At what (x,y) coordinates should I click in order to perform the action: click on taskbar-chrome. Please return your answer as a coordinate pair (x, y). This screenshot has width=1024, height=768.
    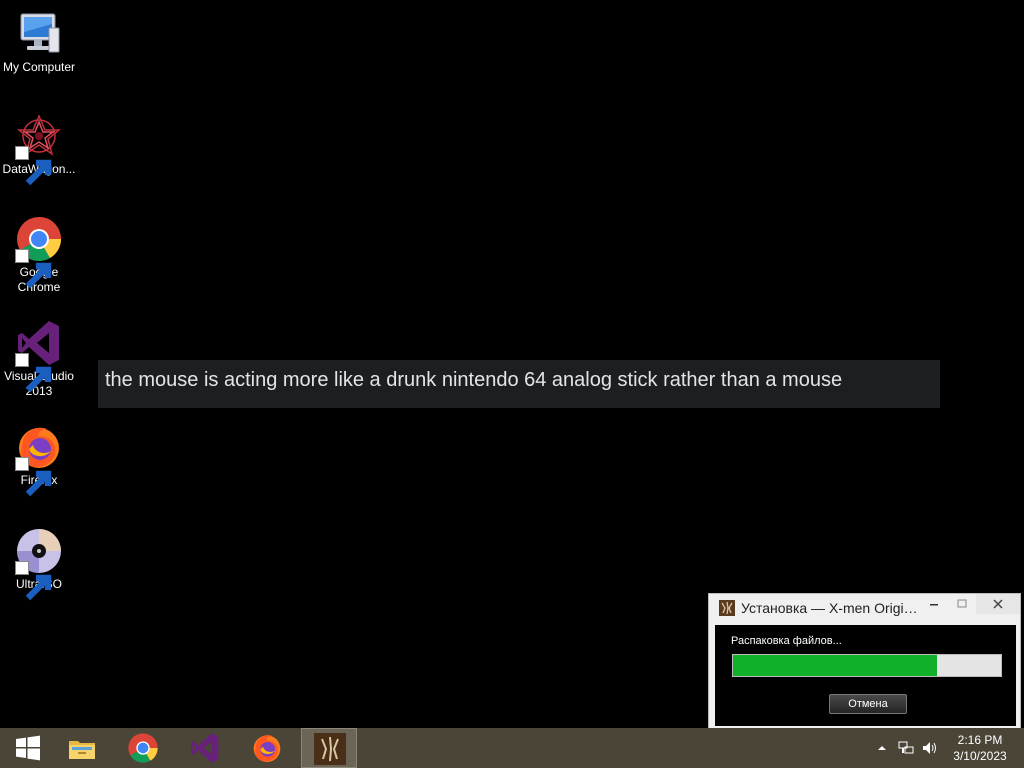
    Looking at the image, I should click on (143, 748).